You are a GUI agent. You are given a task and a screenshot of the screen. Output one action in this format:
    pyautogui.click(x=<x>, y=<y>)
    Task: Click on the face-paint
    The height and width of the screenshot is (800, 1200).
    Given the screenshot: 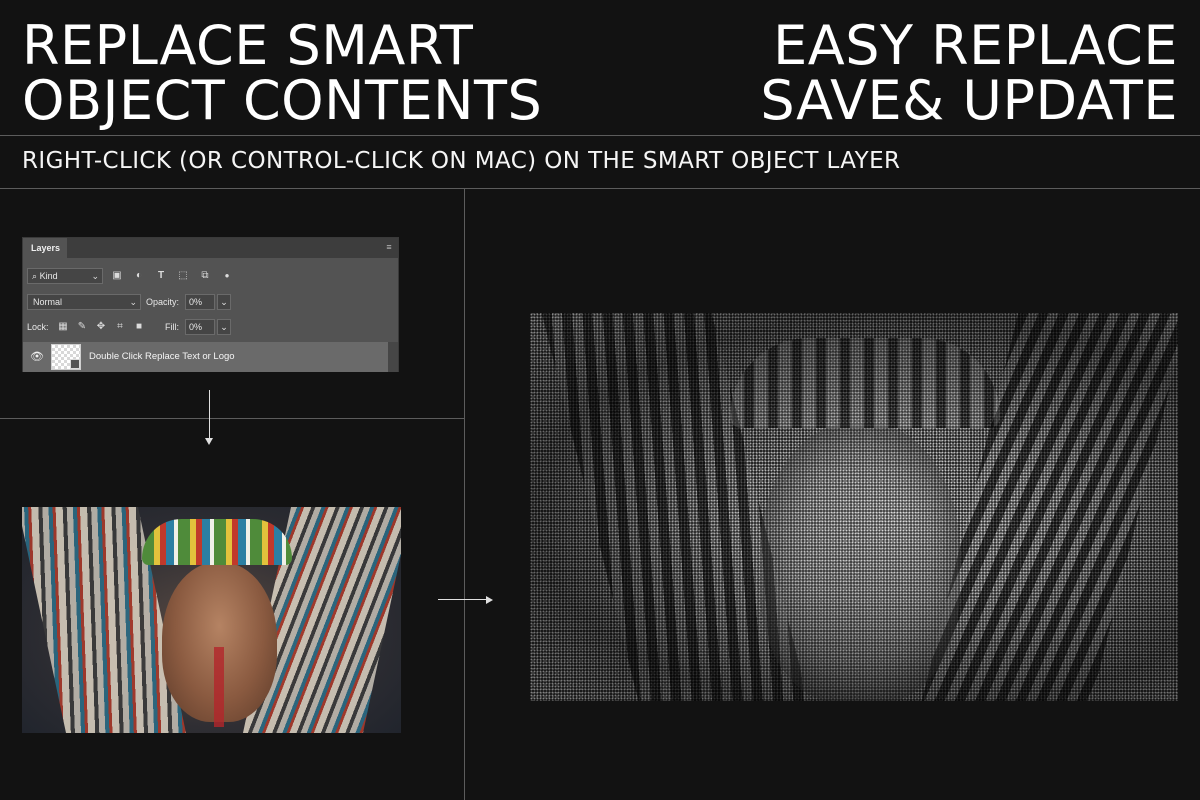 What is the action you would take?
    pyautogui.click(x=219, y=687)
    